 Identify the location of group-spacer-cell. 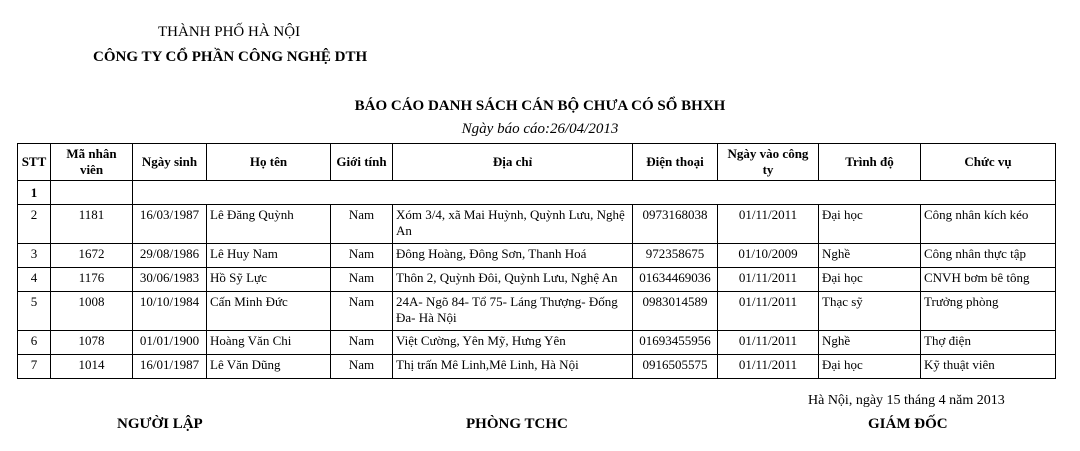
(594, 192).